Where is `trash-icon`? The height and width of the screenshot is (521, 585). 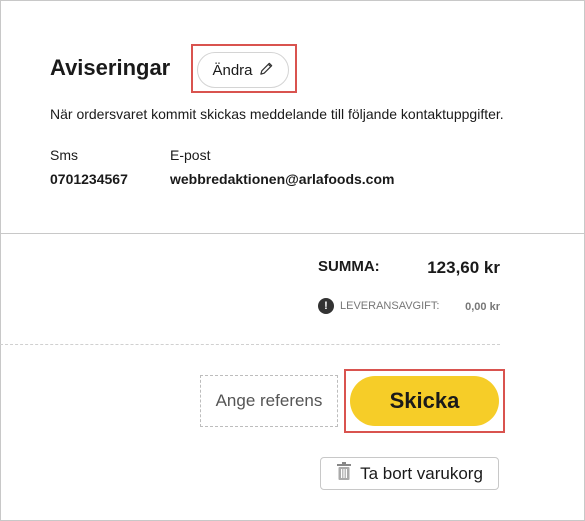 trash-icon is located at coordinates (344, 473).